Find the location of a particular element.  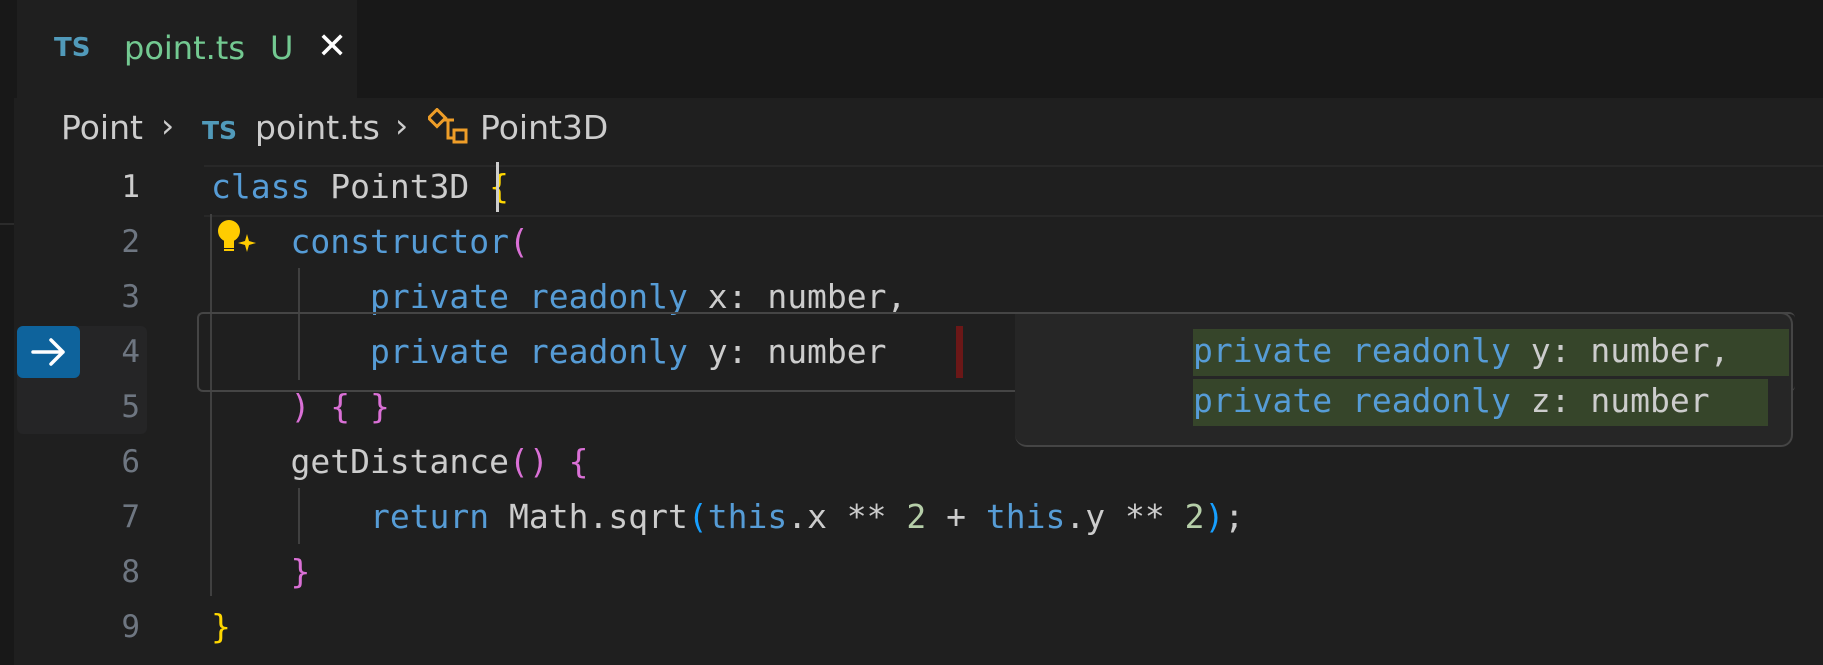

suggestion-line: private readonly y: number, is located at coordinates (1461, 350).